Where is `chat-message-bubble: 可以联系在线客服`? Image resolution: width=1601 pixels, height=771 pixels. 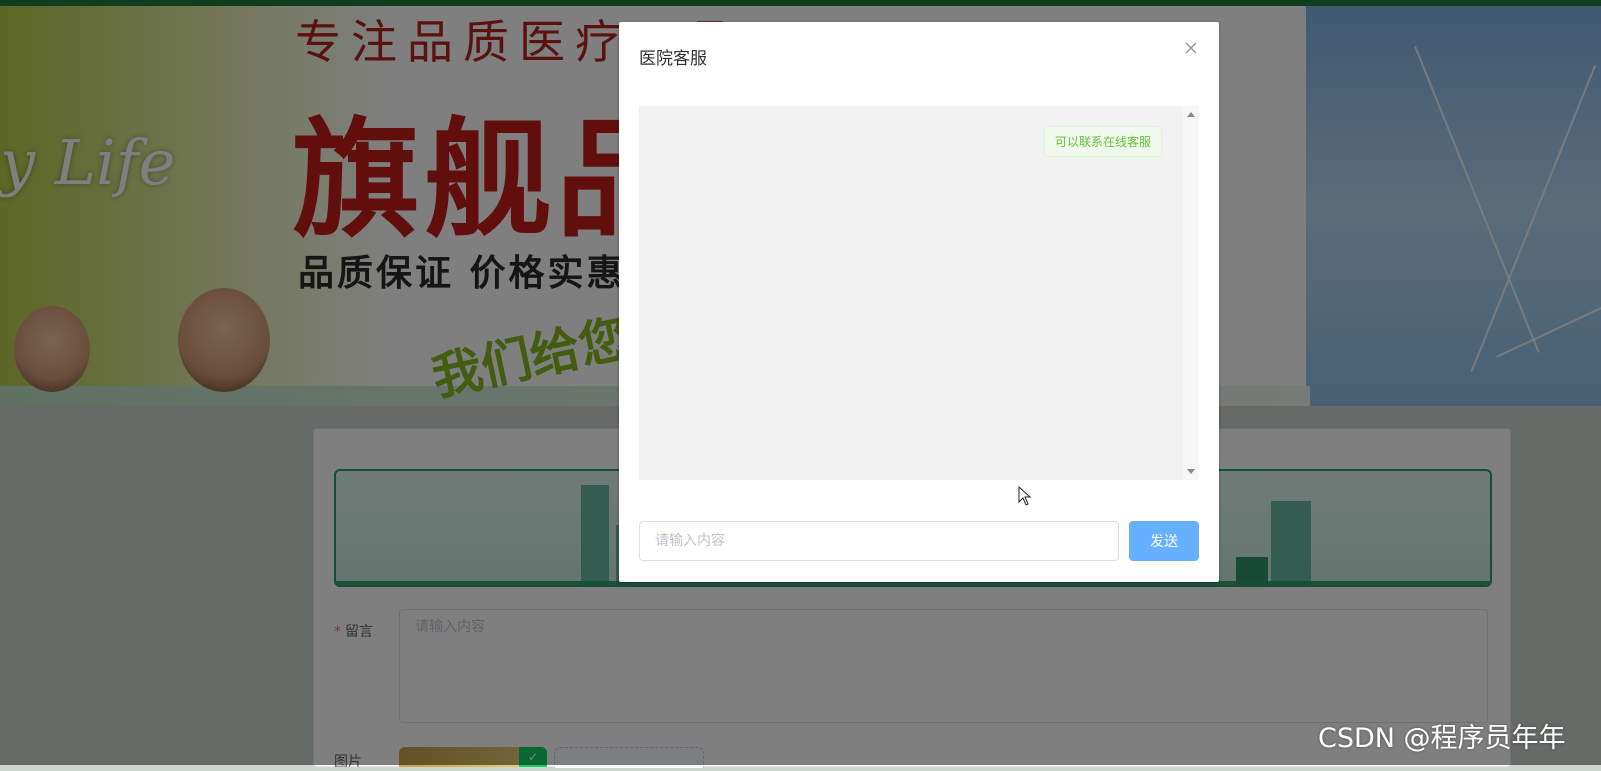 chat-message-bubble: 可以联系在线客服 is located at coordinates (1102, 141).